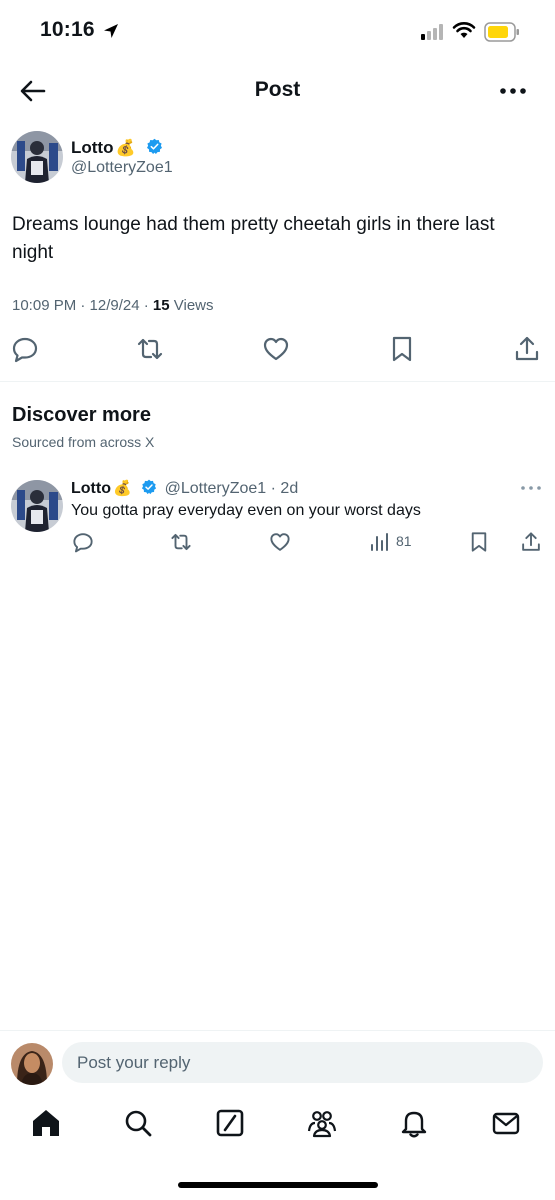 The width and height of the screenshot is (555, 1200). I want to click on status-bar: 10:16, so click(277, 31).